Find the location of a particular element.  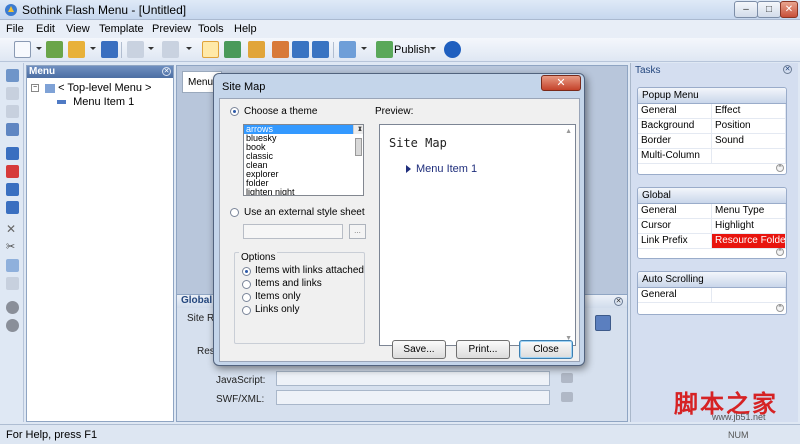

open-file-icon is located at coordinates (76, 49).